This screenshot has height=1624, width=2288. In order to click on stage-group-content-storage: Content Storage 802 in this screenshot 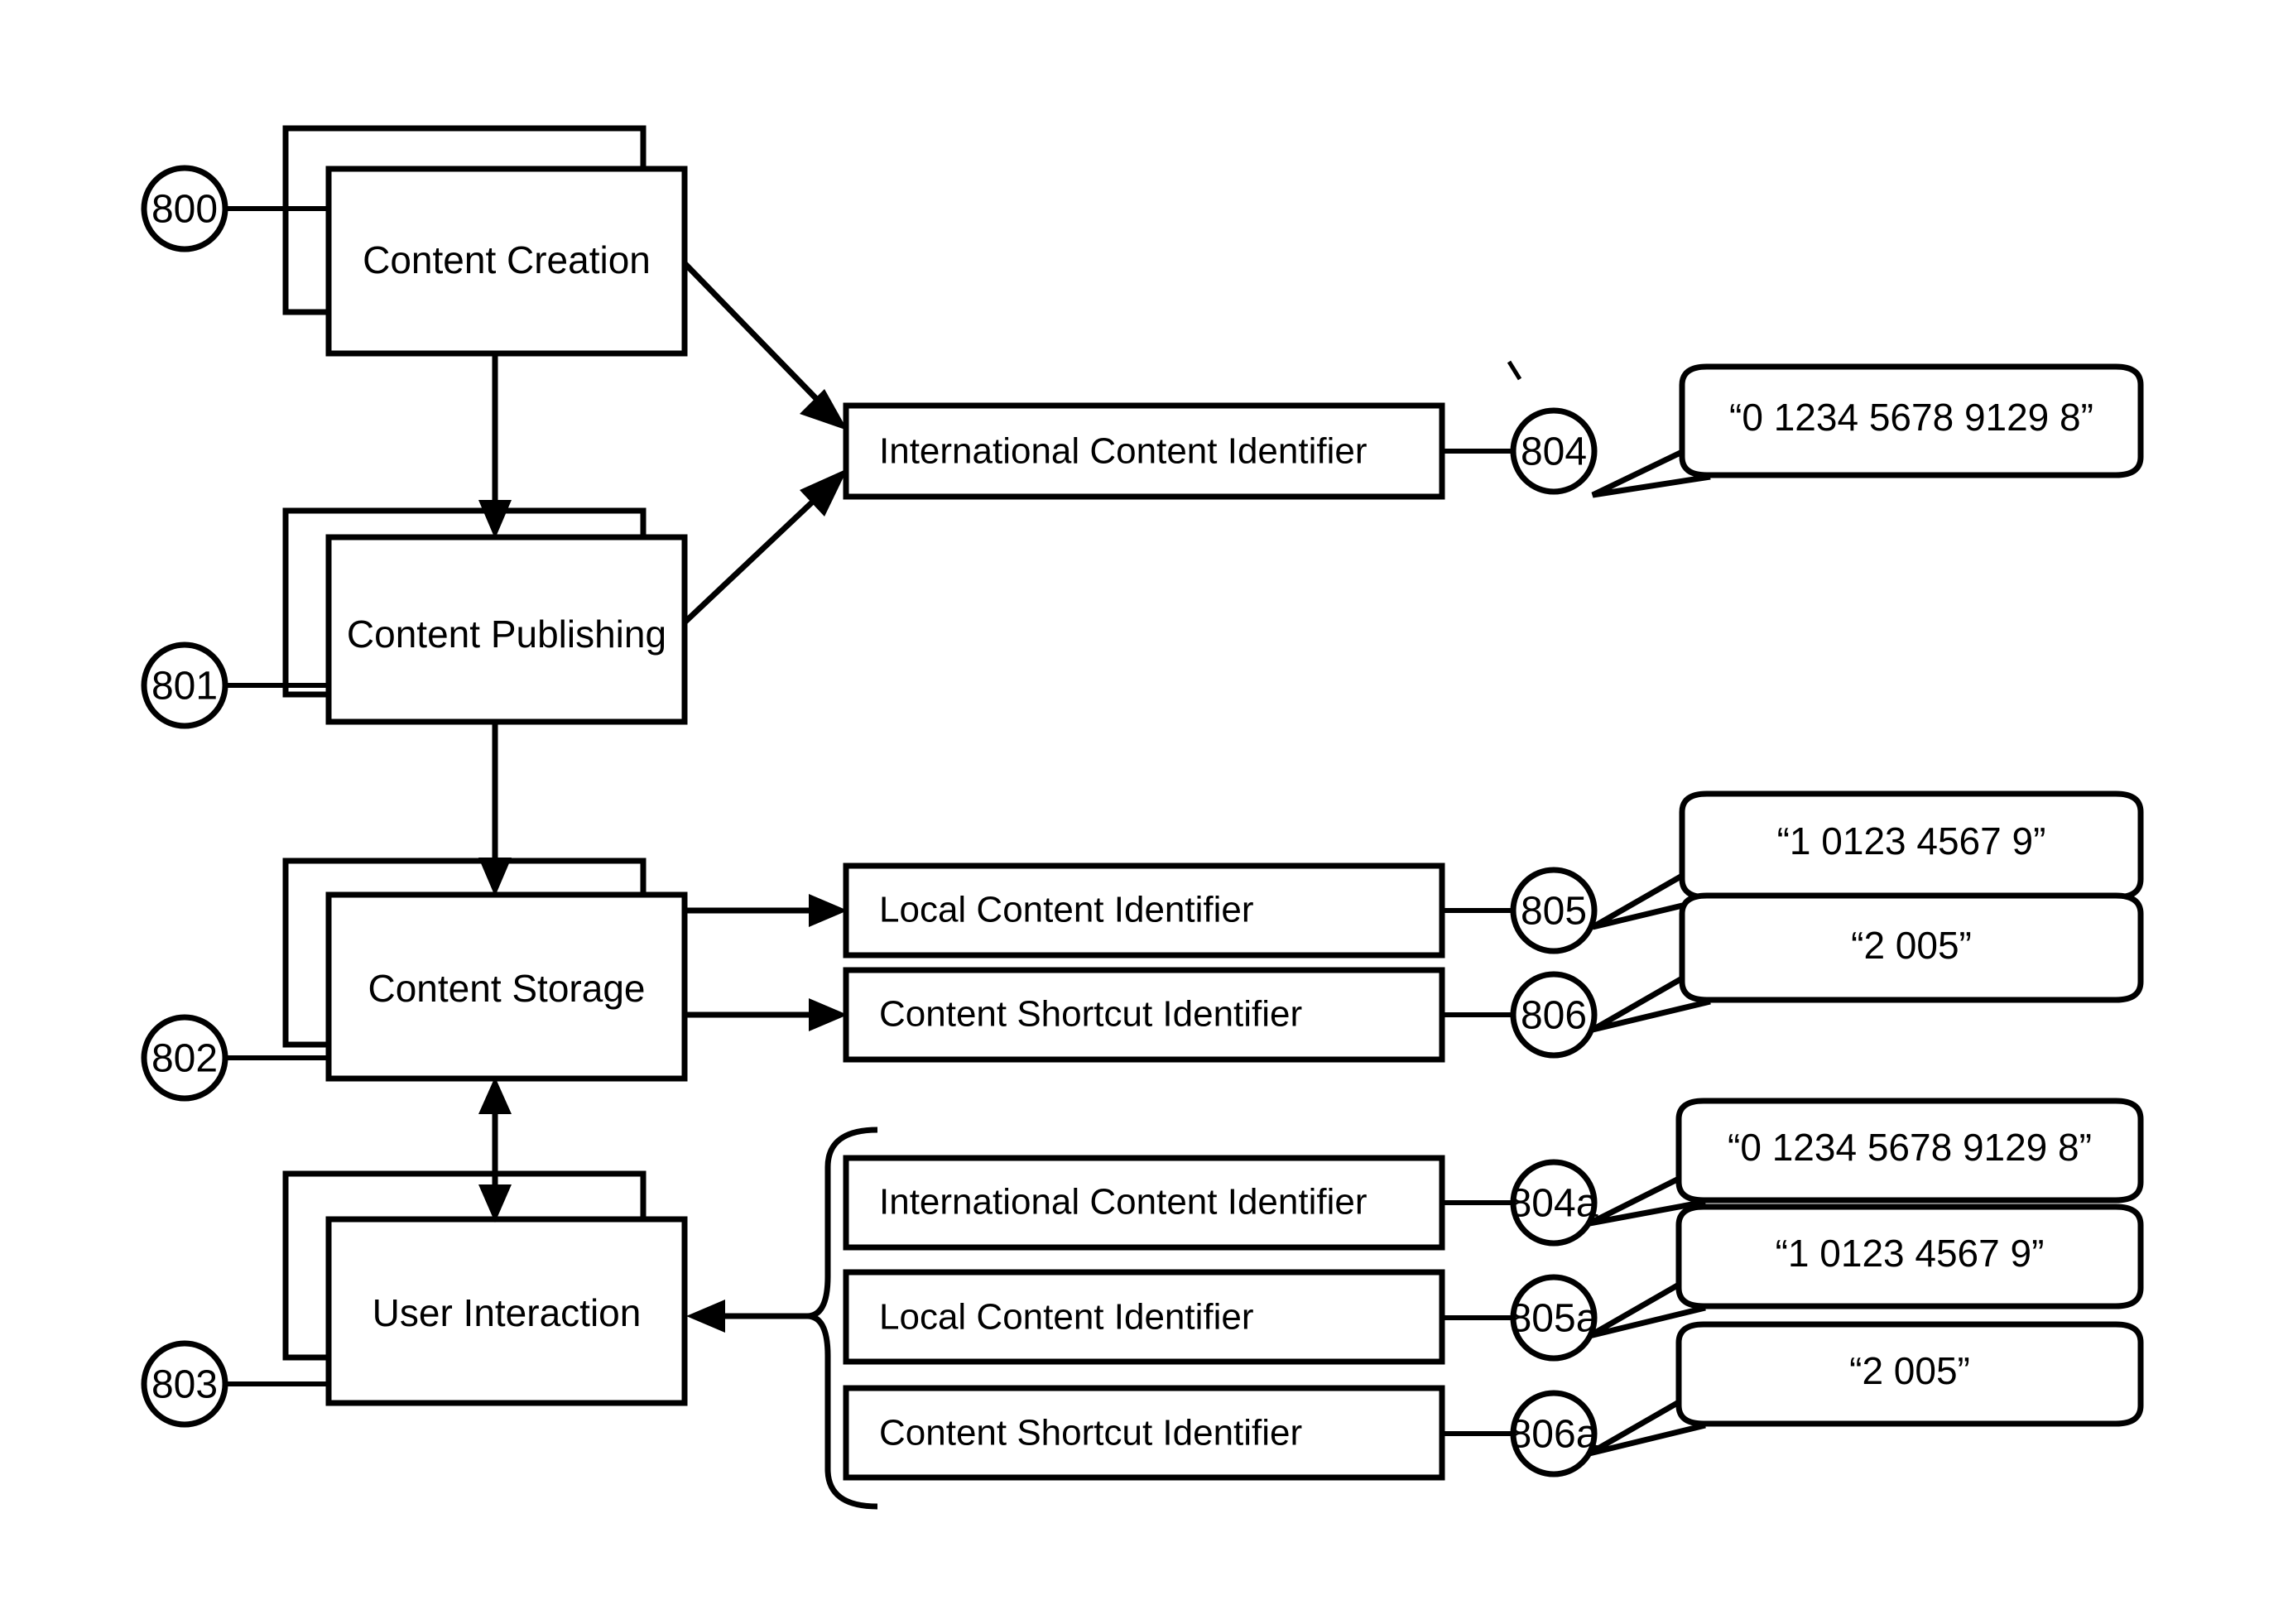, I will do `click(415, 980)`.